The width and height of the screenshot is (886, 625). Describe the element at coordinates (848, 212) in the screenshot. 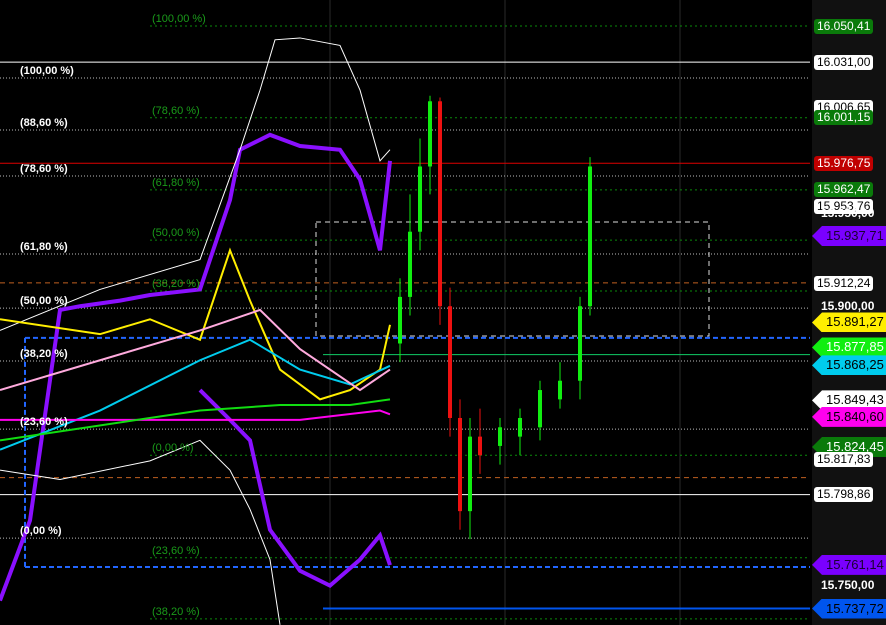

I see `price-label: 15.950,00` at that location.